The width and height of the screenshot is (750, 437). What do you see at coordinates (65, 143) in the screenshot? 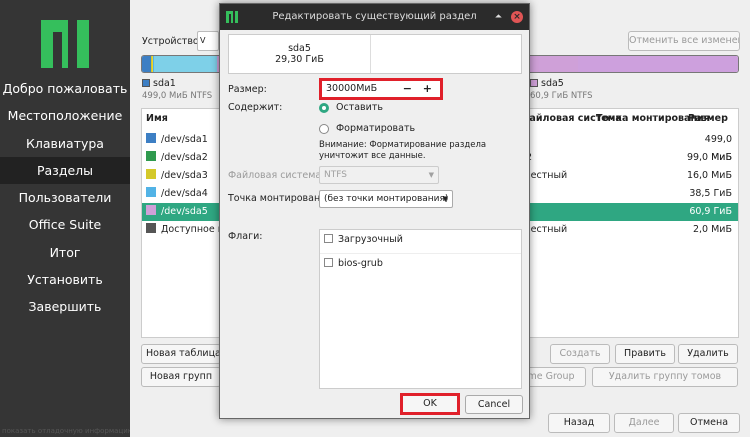
I see `sidebar-item-keyboard: Клавиатура` at bounding box center [65, 143].